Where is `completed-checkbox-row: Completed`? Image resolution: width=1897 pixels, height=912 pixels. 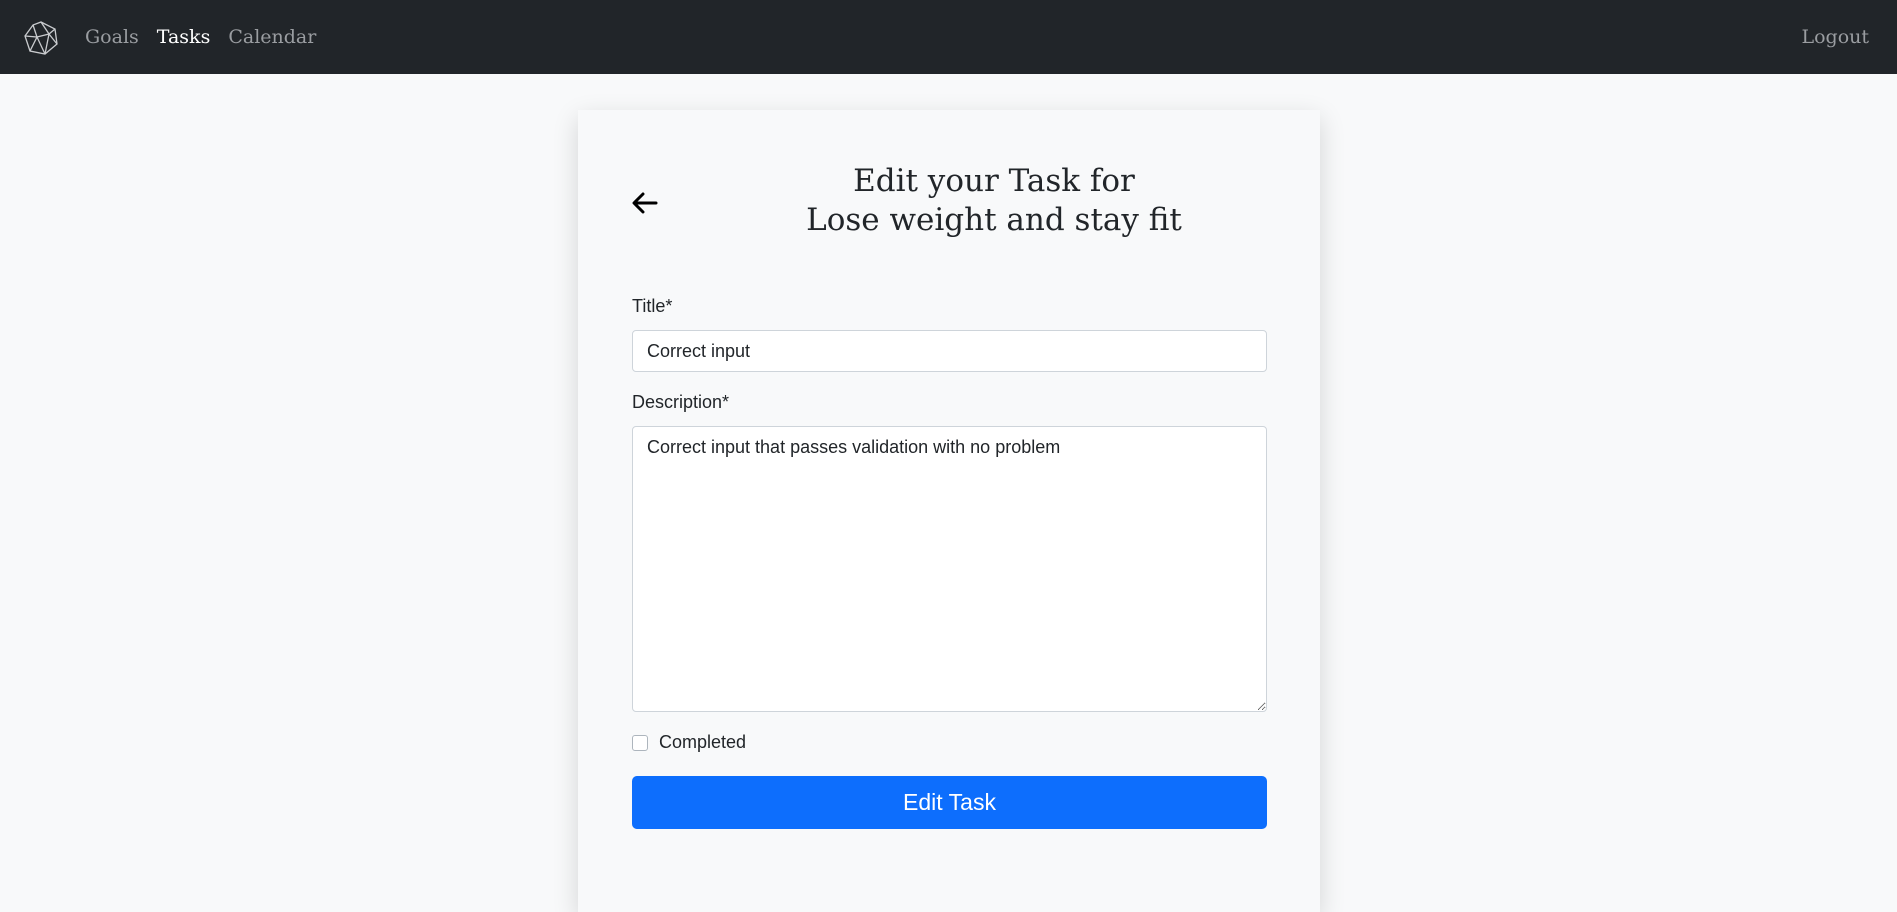 completed-checkbox-row: Completed is located at coordinates (689, 742).